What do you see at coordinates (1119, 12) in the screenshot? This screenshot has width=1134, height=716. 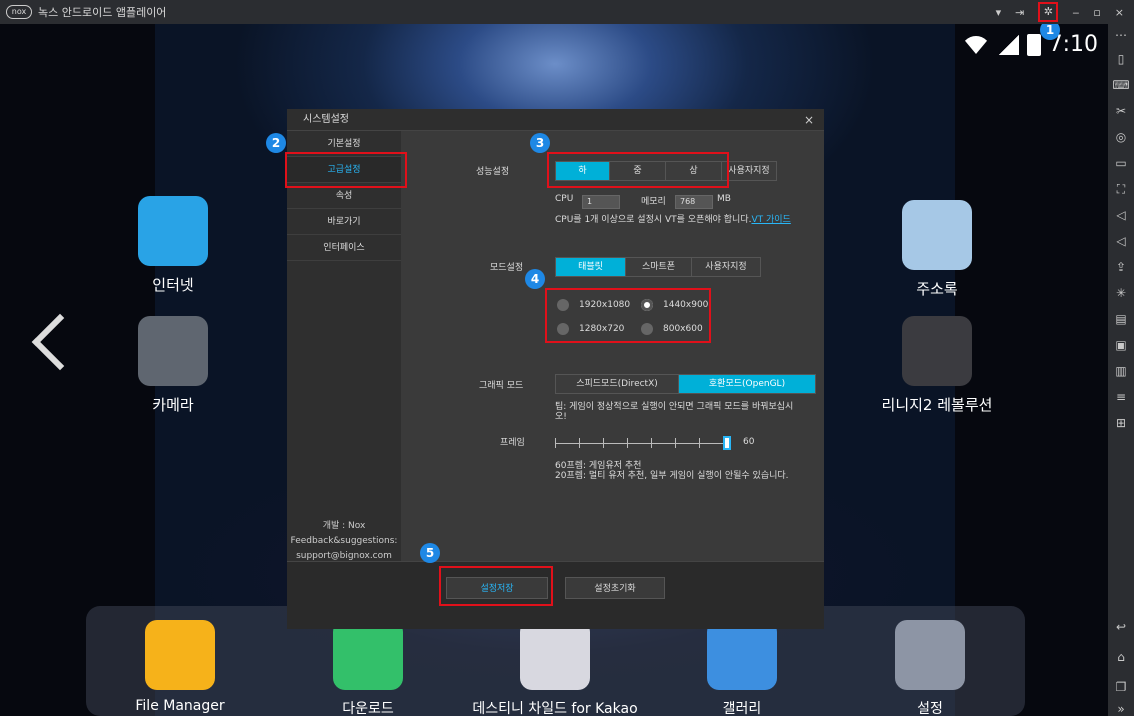 I see `close-icon: ×` at bounding box center [1119, 12].